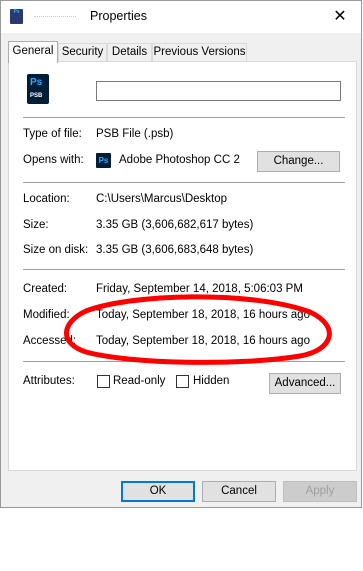  What do you see at coordinates (139, 381) in the screenshot?
I see `readonly-label: Read-only` at bounding box center [139, 381].